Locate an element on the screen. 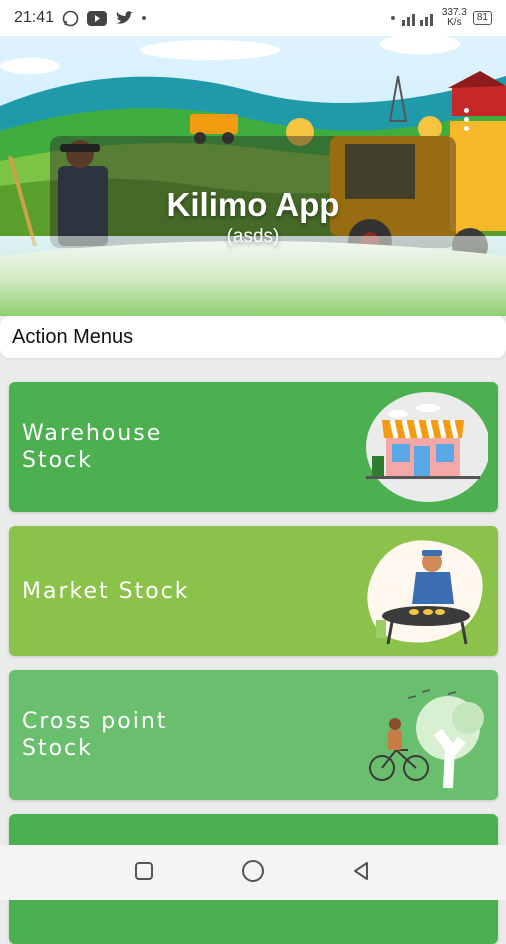 This screenshot has width=506, height=944. status-time: 21:41 is located at coordinates (34, 17).